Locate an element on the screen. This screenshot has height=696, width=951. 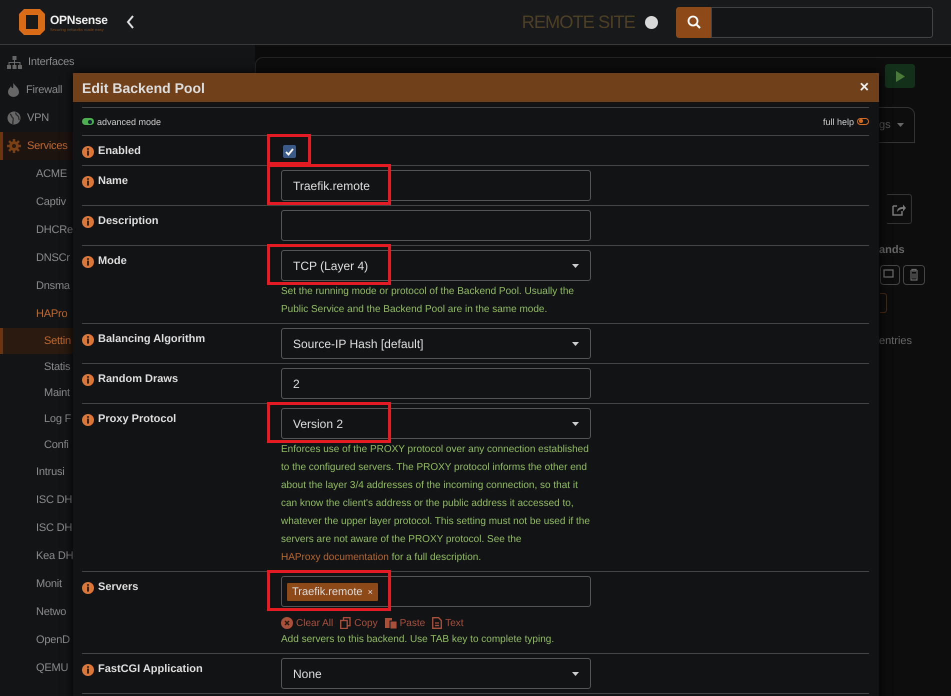
help-text: Set the running mode or protocol of the Backend Pool. Usually the Public Service and the Backend Pool are in the same mode. is located at coordinates (428, 301).